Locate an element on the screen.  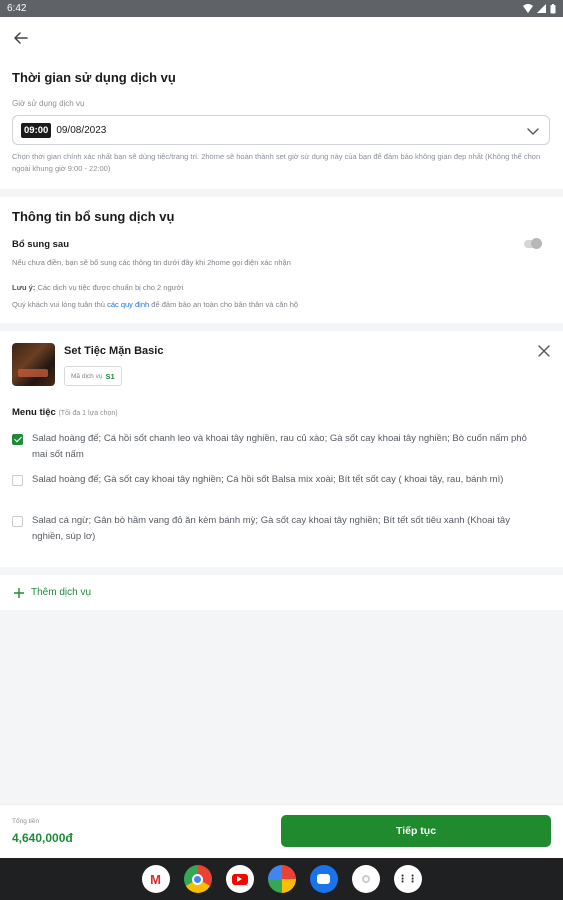
menu-hint: (Tối đa 1 lựa chọn) is located at coordinates (88, 413).